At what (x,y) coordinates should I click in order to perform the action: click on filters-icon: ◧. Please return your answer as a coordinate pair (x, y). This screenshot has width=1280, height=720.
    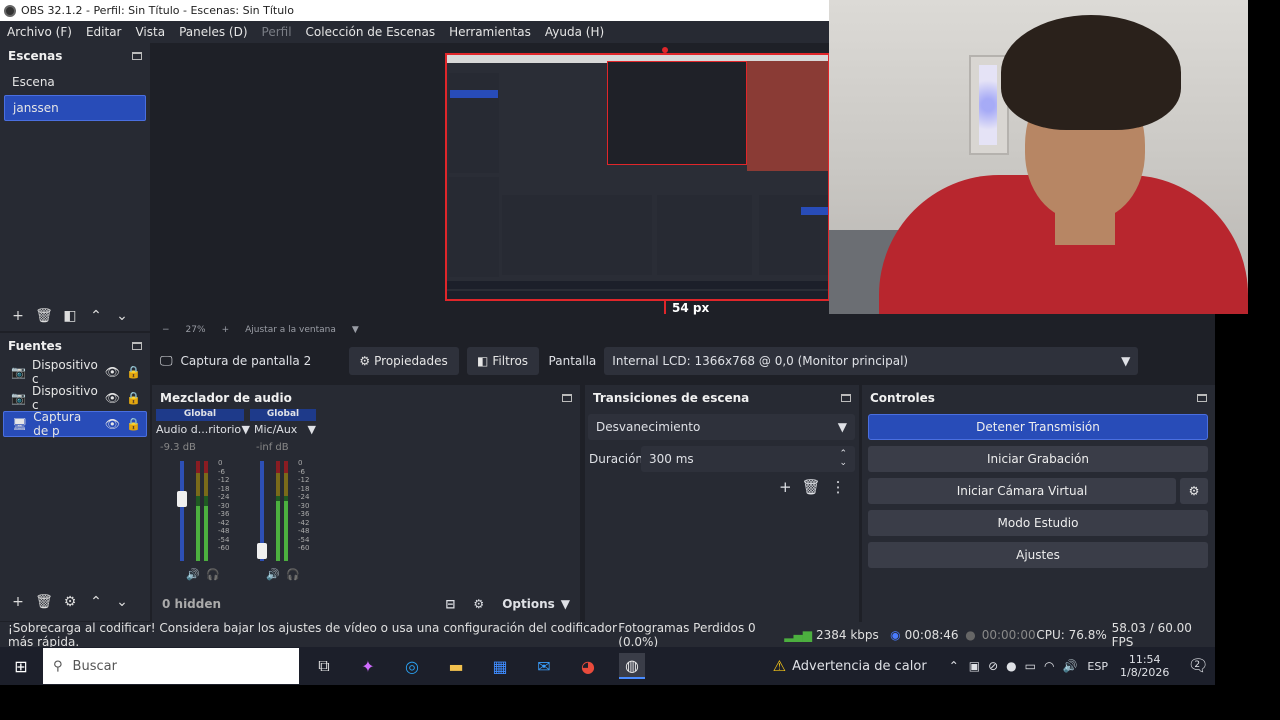
    Looking at the image, I should click on (70, 316).